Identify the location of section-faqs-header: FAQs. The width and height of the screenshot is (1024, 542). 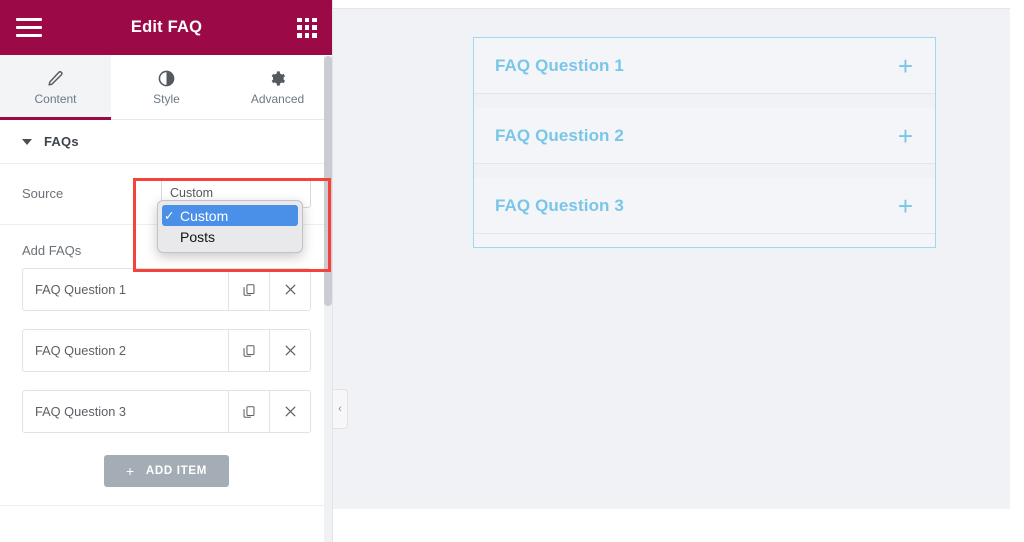
(166, 142).